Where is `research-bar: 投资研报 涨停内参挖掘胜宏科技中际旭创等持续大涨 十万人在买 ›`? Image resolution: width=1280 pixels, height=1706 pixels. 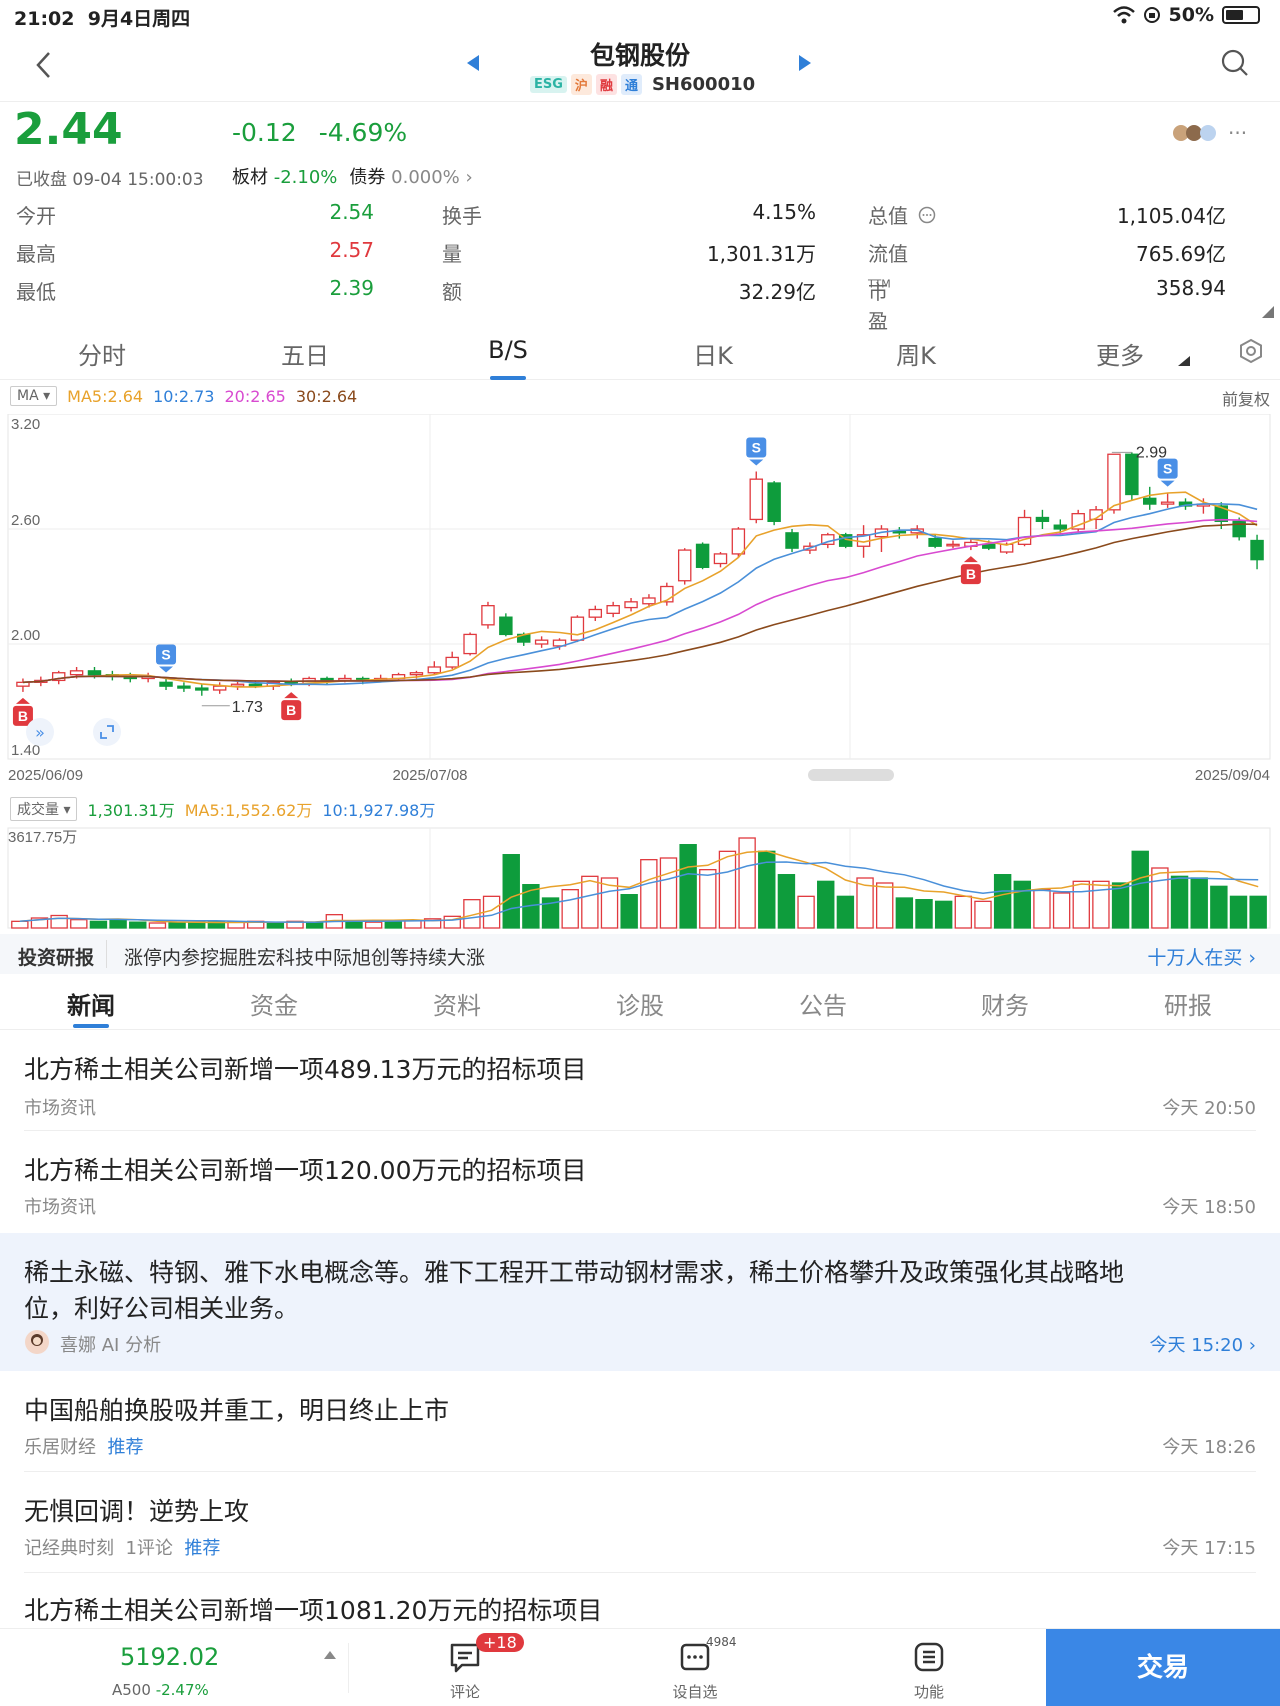
research-bar: 投资研报 涨停内参挖掘胜宏科技中际旭创等持续大涨 十万人在买 › is located at coordinates (640, 954).